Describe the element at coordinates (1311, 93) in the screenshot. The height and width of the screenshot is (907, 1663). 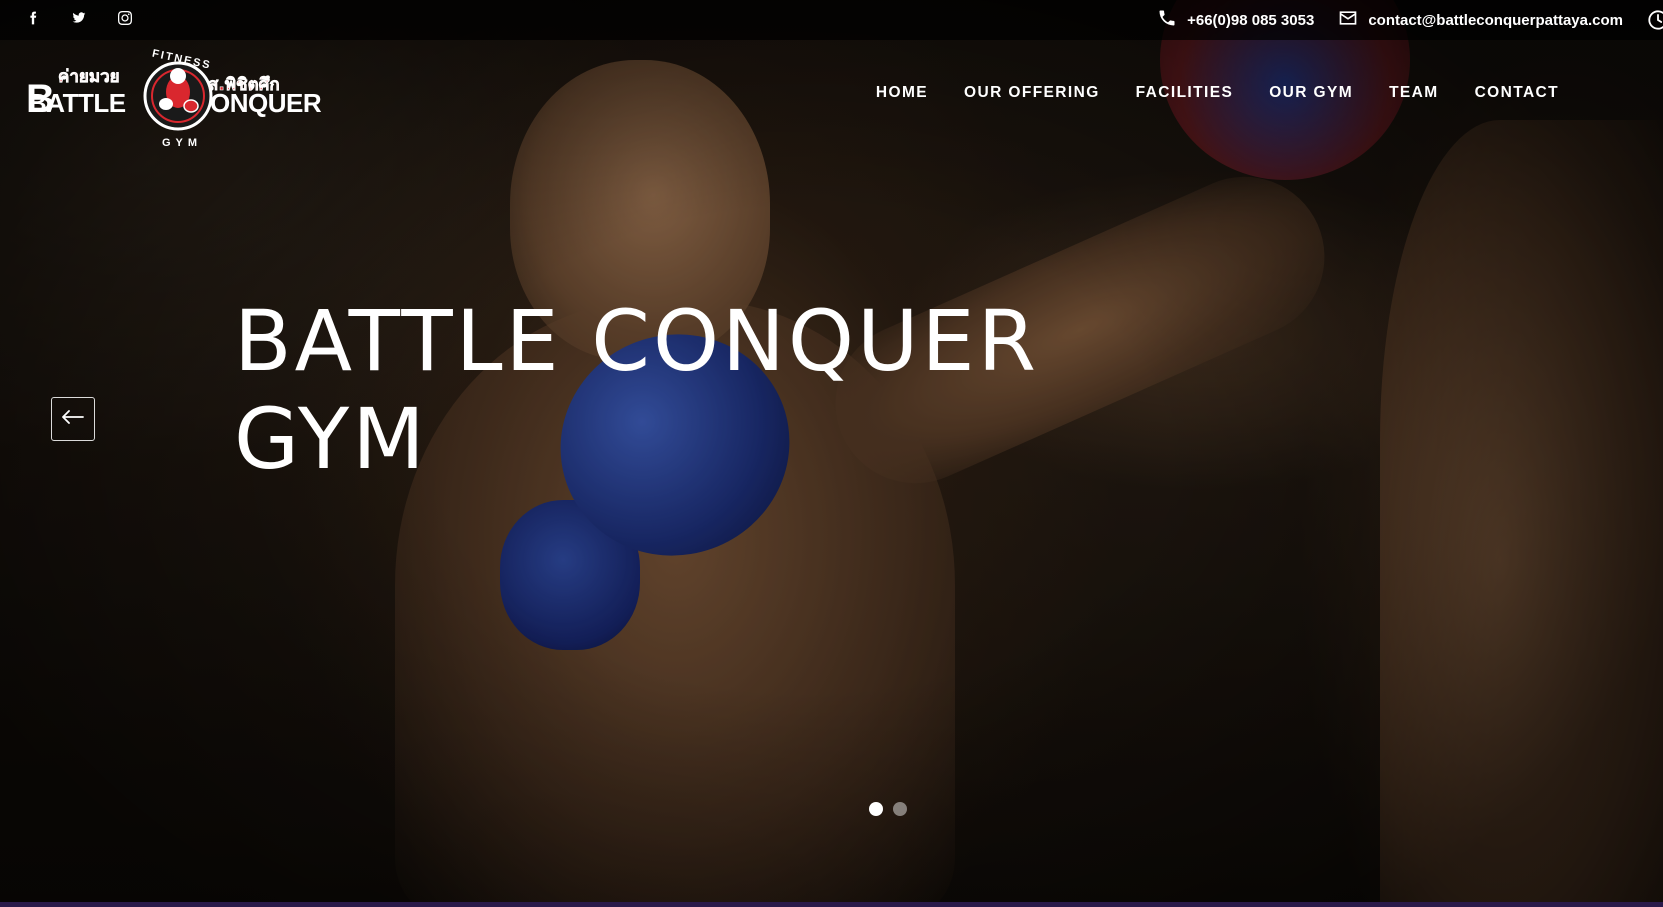
I see `nav-our-gym: OUR GYM` at that location.